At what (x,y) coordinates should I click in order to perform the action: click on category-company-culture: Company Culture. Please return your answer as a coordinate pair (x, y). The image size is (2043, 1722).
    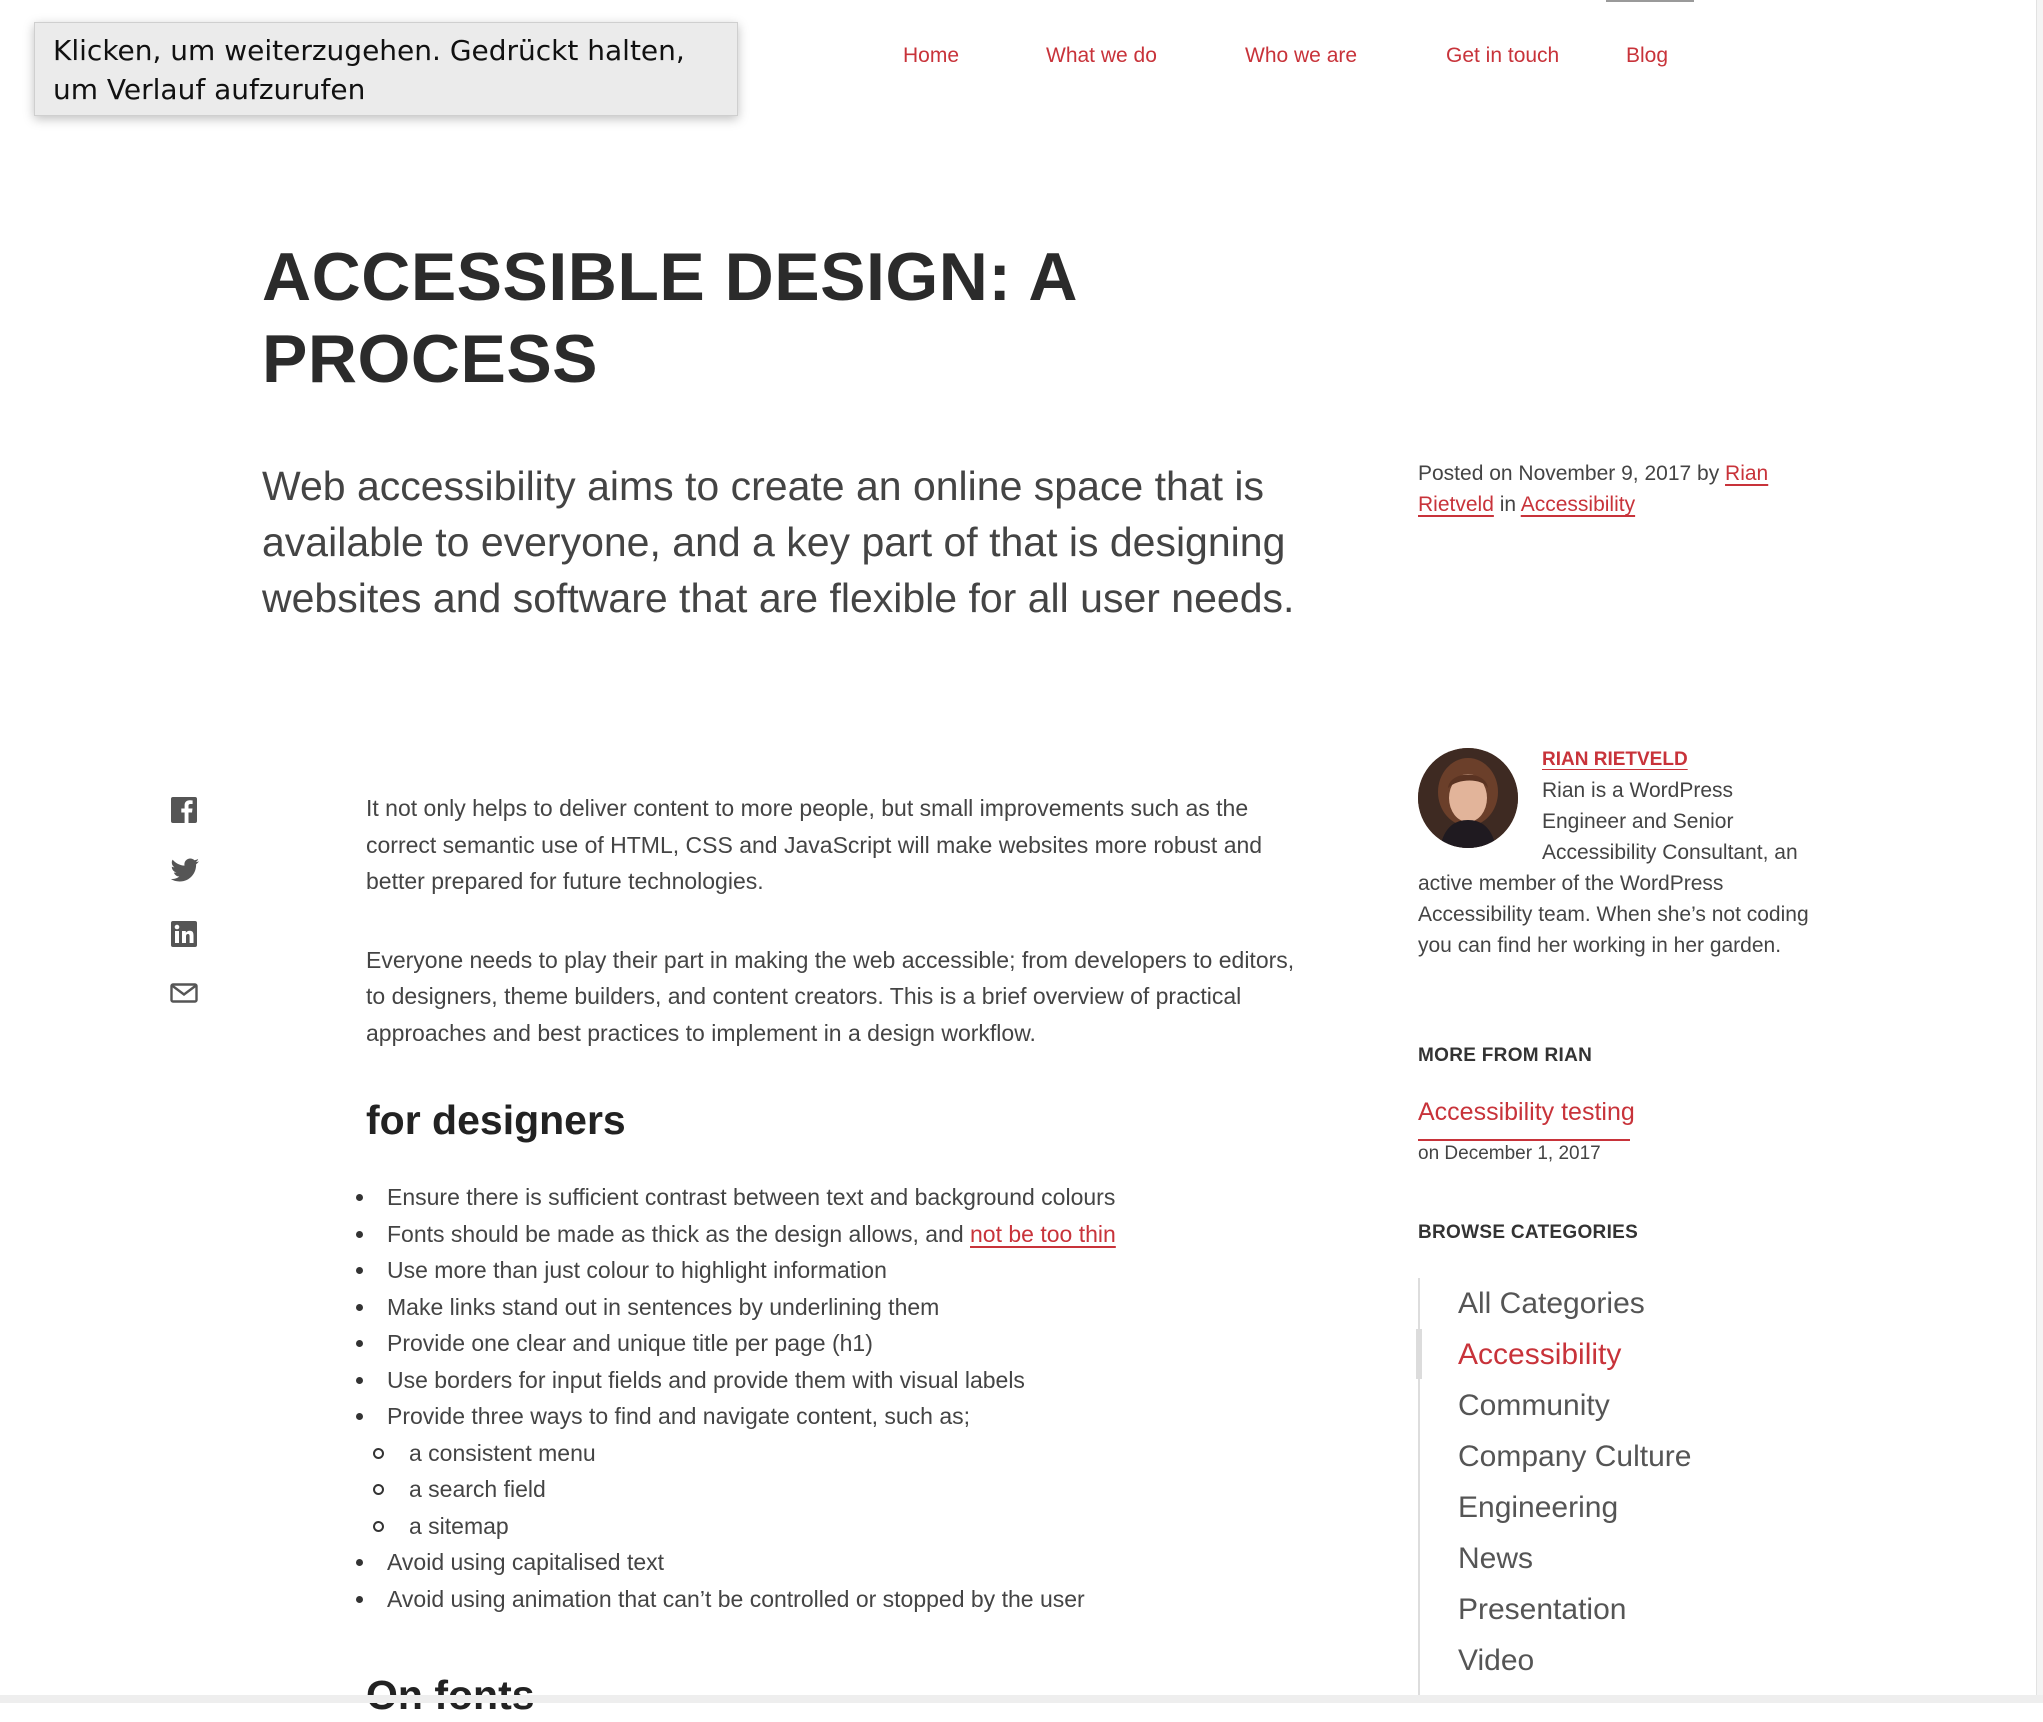
    Looking at the image, I should click on (1555, 1456).